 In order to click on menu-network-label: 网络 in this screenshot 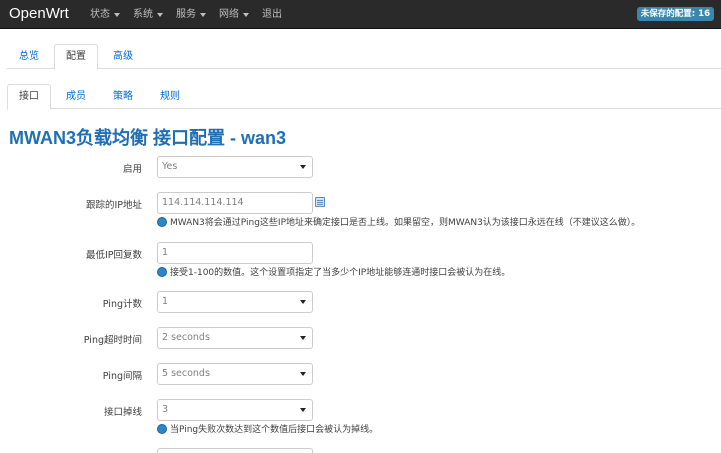, I will do `click(229, 14)`.